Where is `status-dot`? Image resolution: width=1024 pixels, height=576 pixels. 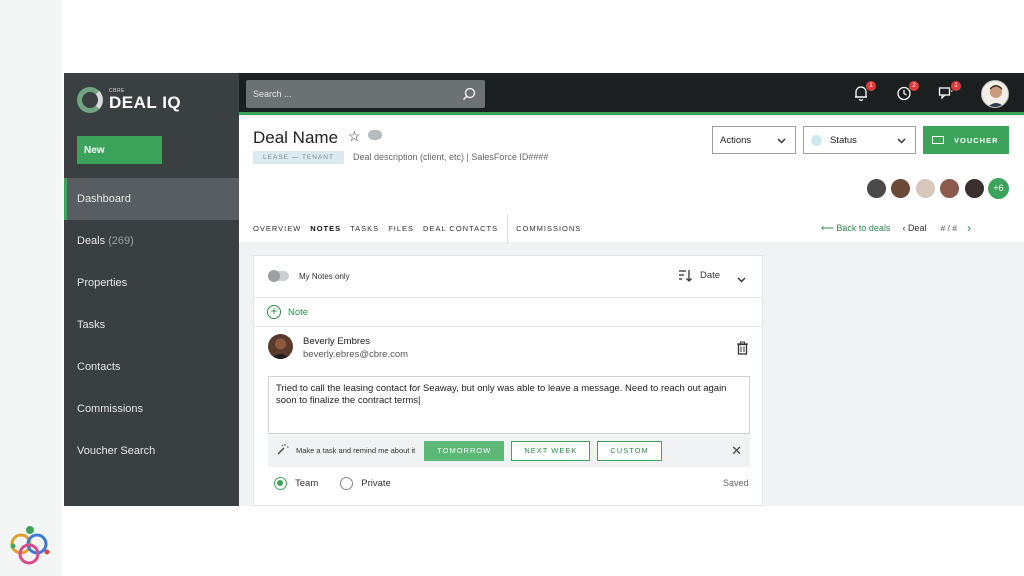 status-dot is located at coordinates (816, 140).